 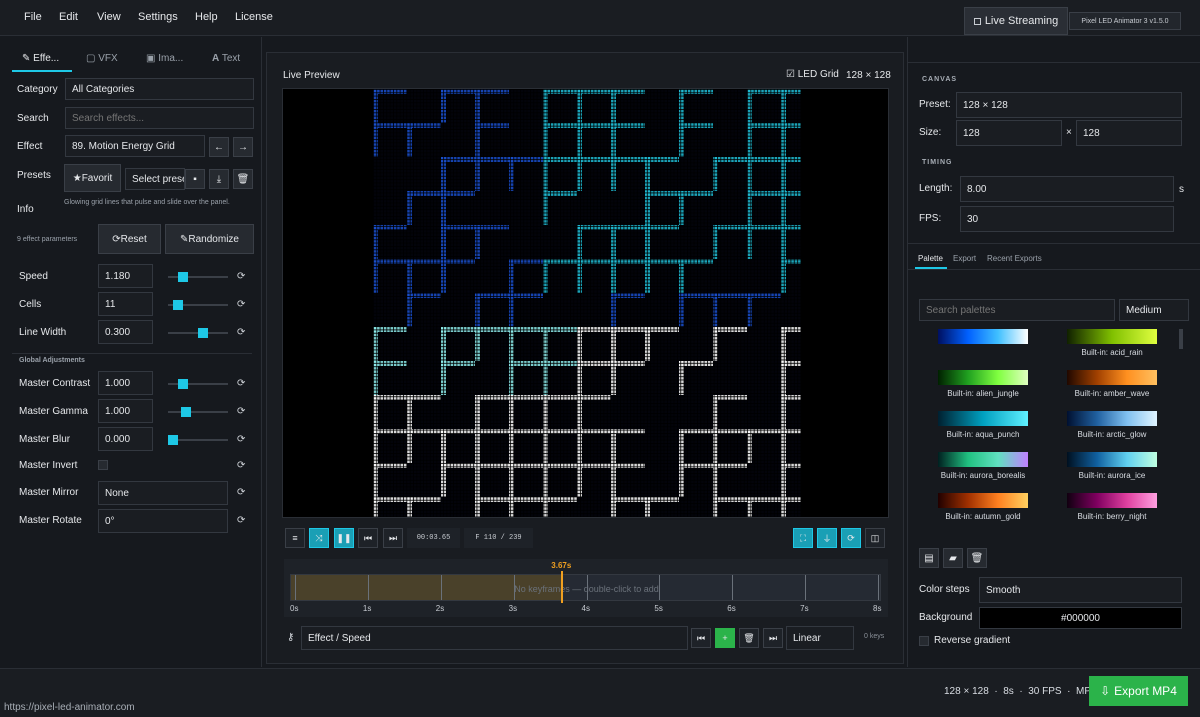 I want to click on master-invert-checkbox, so click(x=103, y=465).